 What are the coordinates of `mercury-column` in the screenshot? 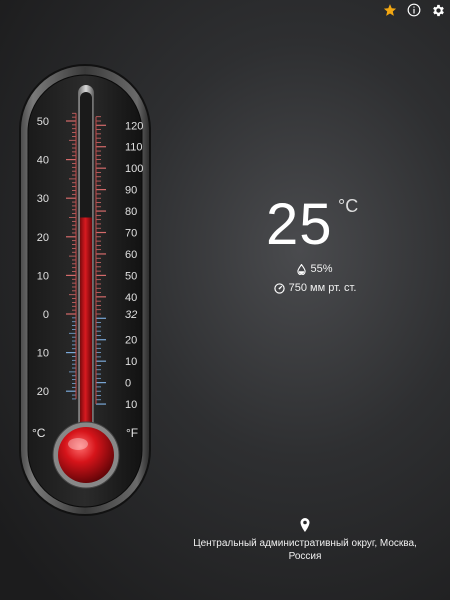 It's located at (86, 328).